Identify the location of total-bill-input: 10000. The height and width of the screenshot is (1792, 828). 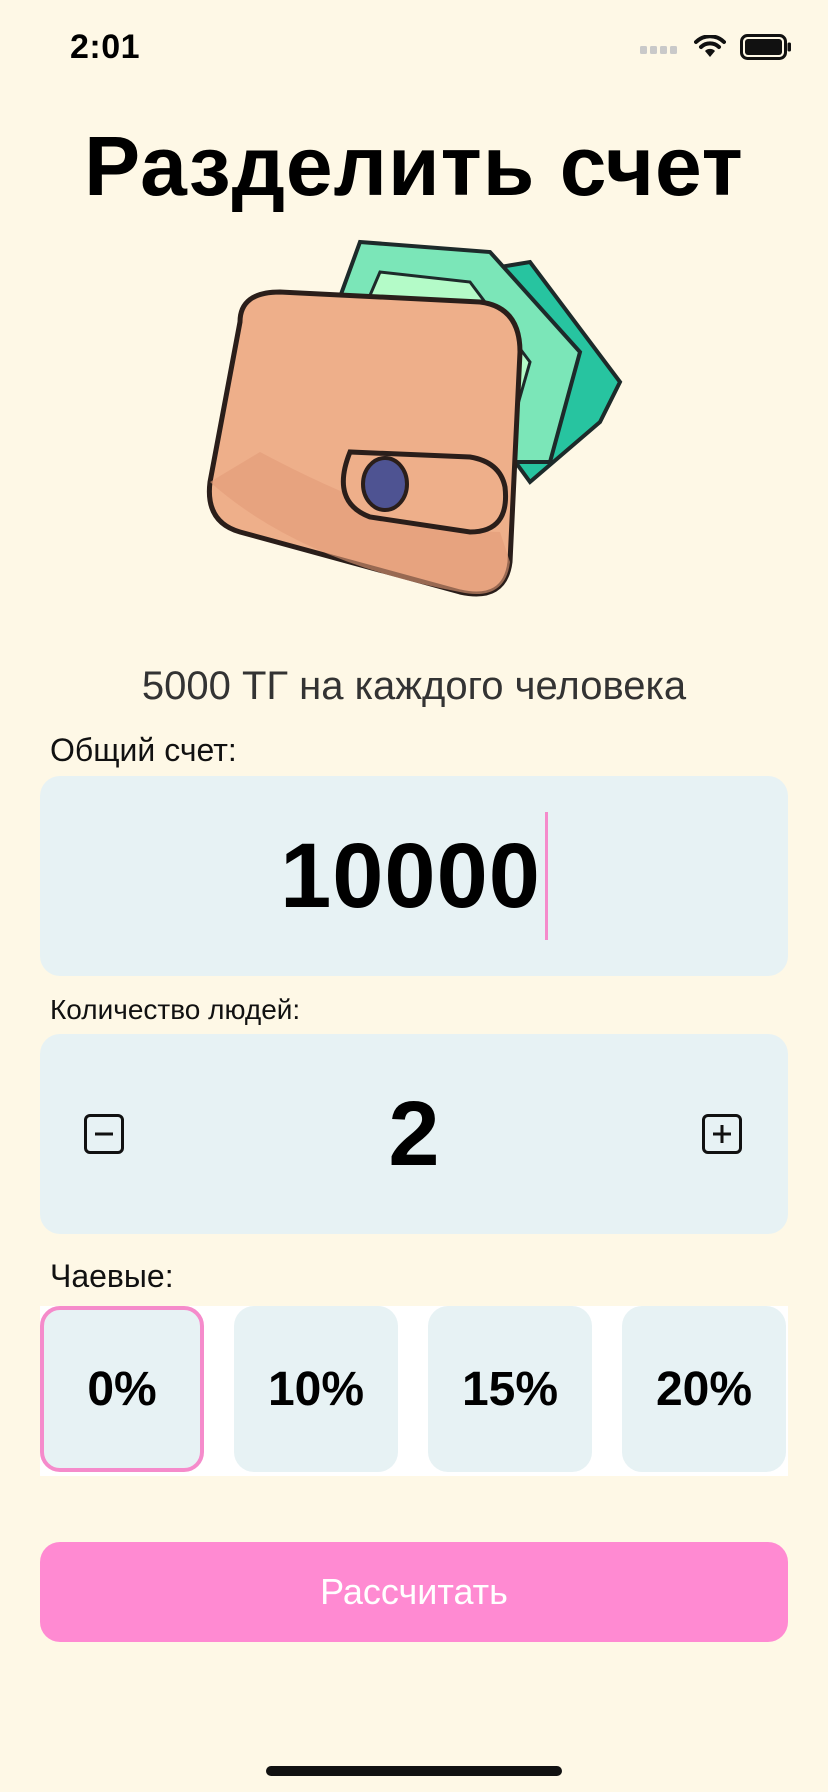
(414, 876).